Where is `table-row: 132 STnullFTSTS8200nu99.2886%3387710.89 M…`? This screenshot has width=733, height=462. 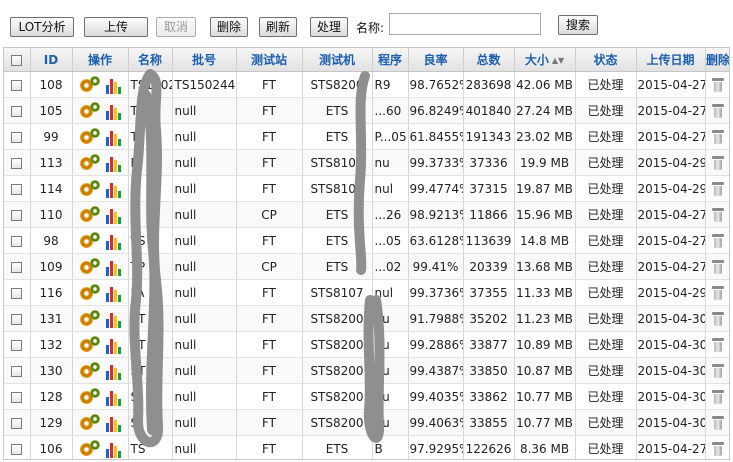 table-row: 132 STnullFTSTS8200nu99.2886%3387710.89 M… is located at coordinates (366, 344).